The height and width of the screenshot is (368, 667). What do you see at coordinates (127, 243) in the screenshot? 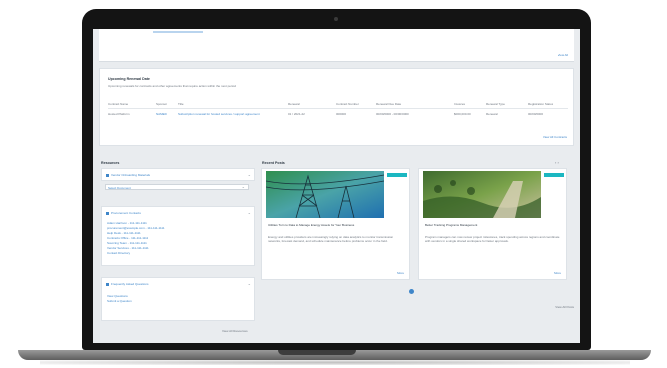
I see `contact-line: Sourcing Team - 111-111-1111` at bounding box center [127, 243].